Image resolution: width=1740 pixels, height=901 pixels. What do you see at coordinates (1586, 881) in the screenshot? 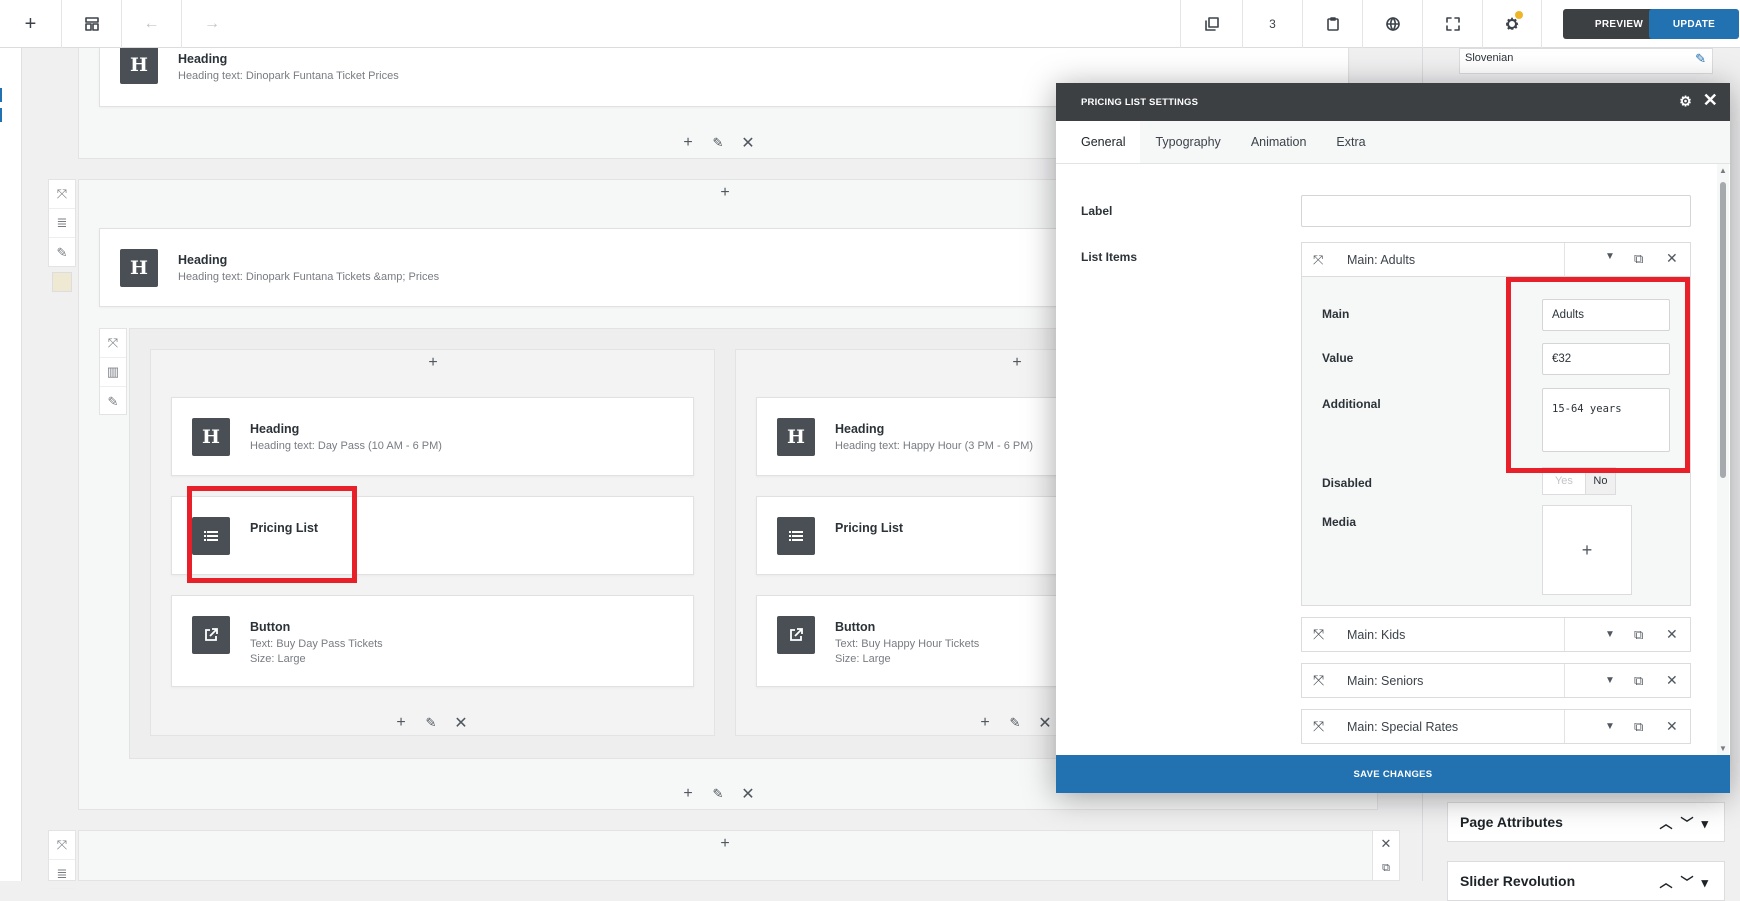
I see `slider-revolution-box: Slider Revolution ︿﹀▾` at bounding box center [1586, 881].